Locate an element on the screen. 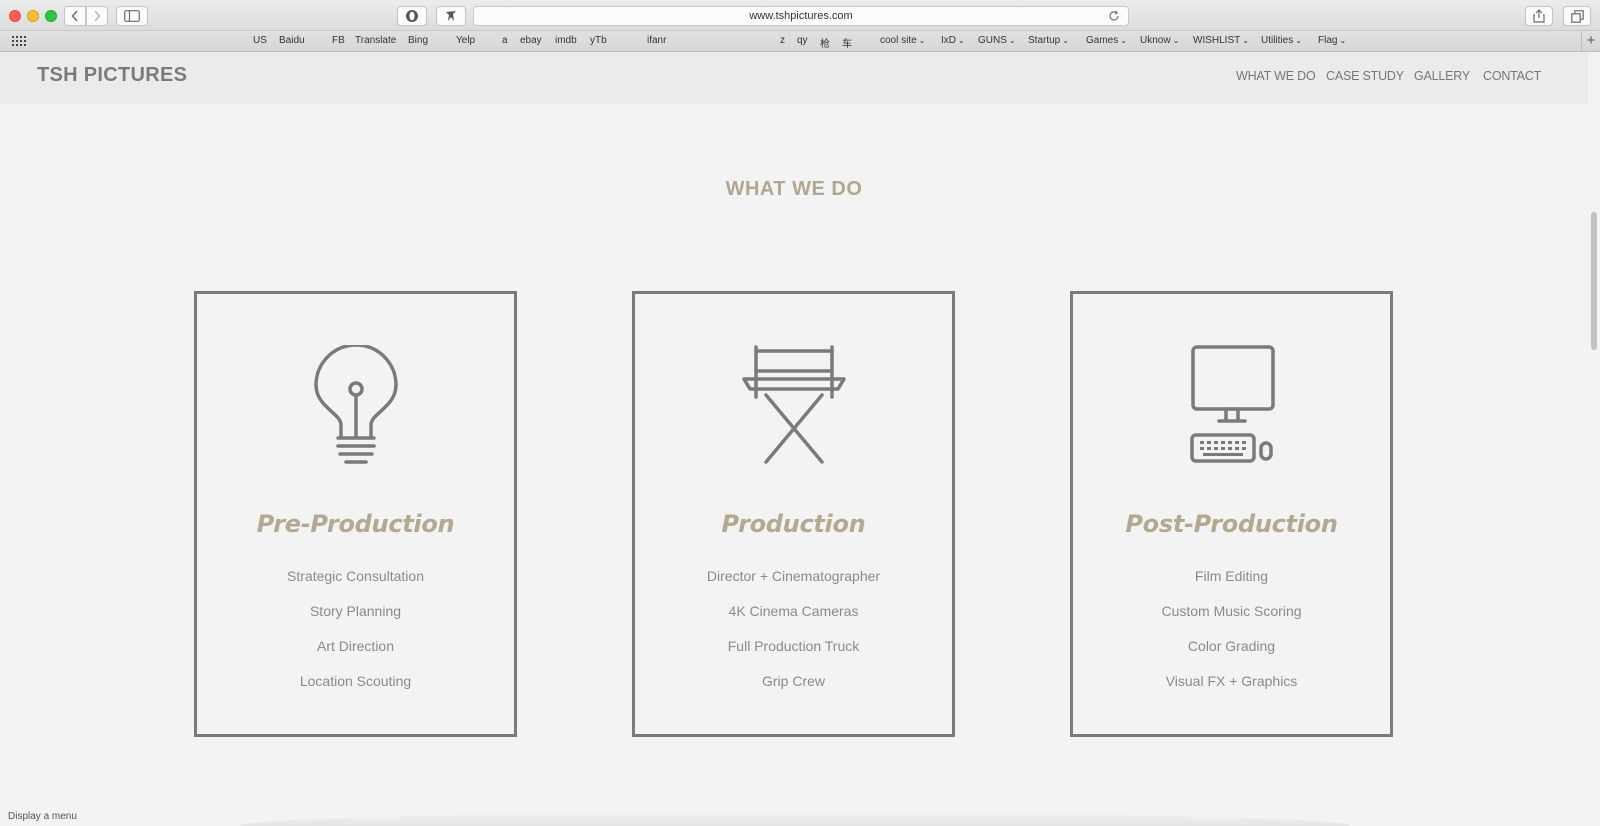  service-item: 4K Cinema Cameras is located at coordinates (793, 611).